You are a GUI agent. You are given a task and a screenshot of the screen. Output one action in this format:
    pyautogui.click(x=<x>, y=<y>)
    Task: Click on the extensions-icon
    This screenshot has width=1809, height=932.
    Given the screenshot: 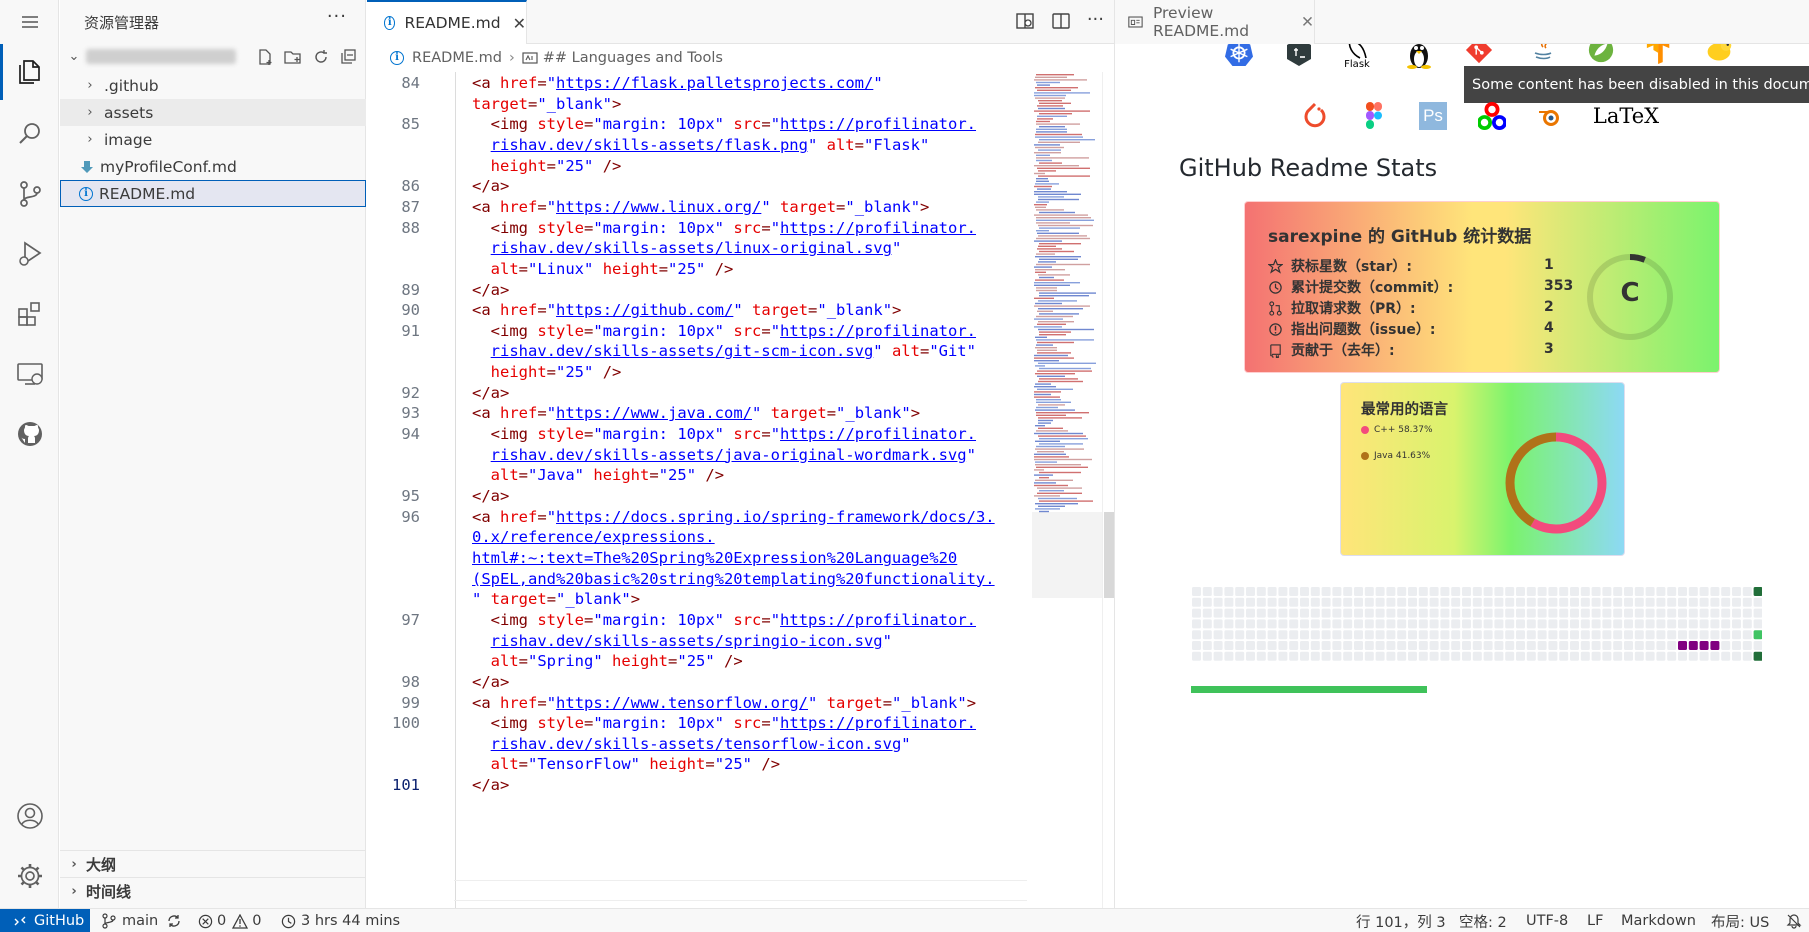 What is the action you would take?
    pyautogui.click(x=29, y=314)
    